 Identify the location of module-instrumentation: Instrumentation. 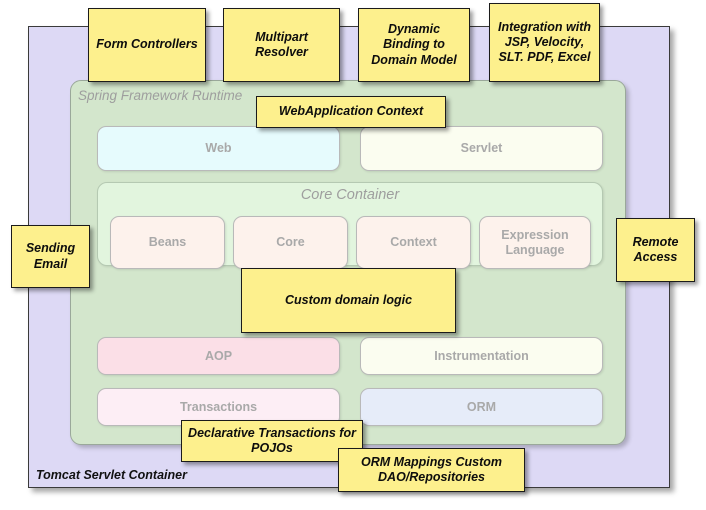
(481, 356).